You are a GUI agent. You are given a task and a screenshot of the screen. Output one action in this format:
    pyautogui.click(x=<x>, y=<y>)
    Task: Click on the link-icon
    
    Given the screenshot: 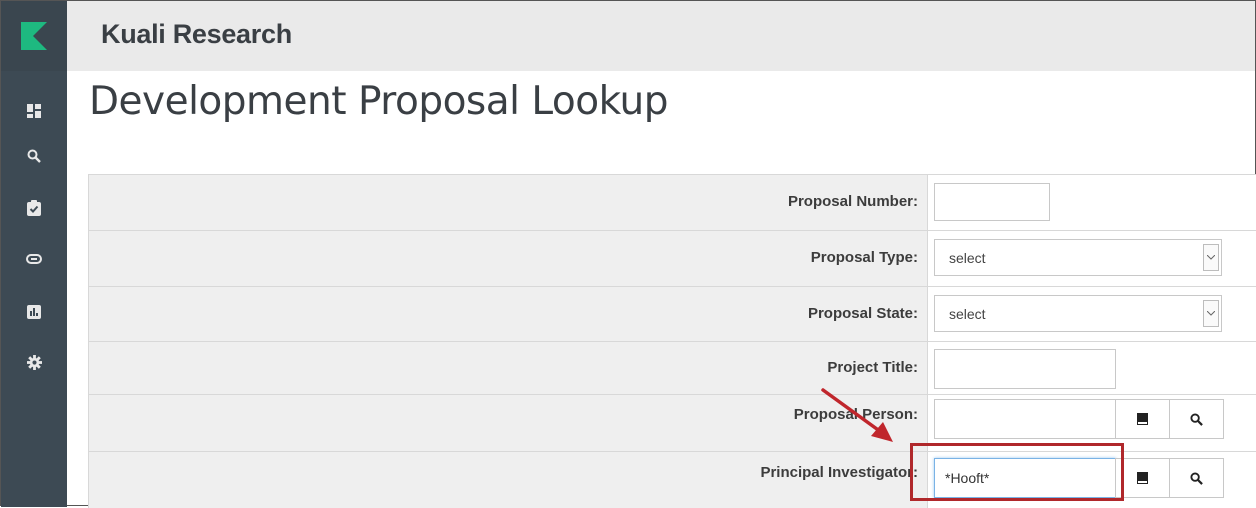 What is the action you would take?
    pyautogui.click(x=34, y=259)
    